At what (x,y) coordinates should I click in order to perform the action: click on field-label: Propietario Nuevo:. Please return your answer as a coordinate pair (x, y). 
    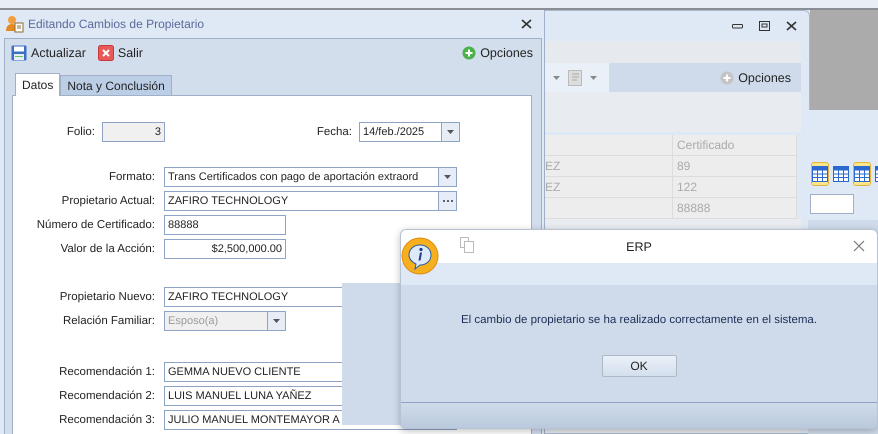
    Looking at the image, I should click on (107, 297).